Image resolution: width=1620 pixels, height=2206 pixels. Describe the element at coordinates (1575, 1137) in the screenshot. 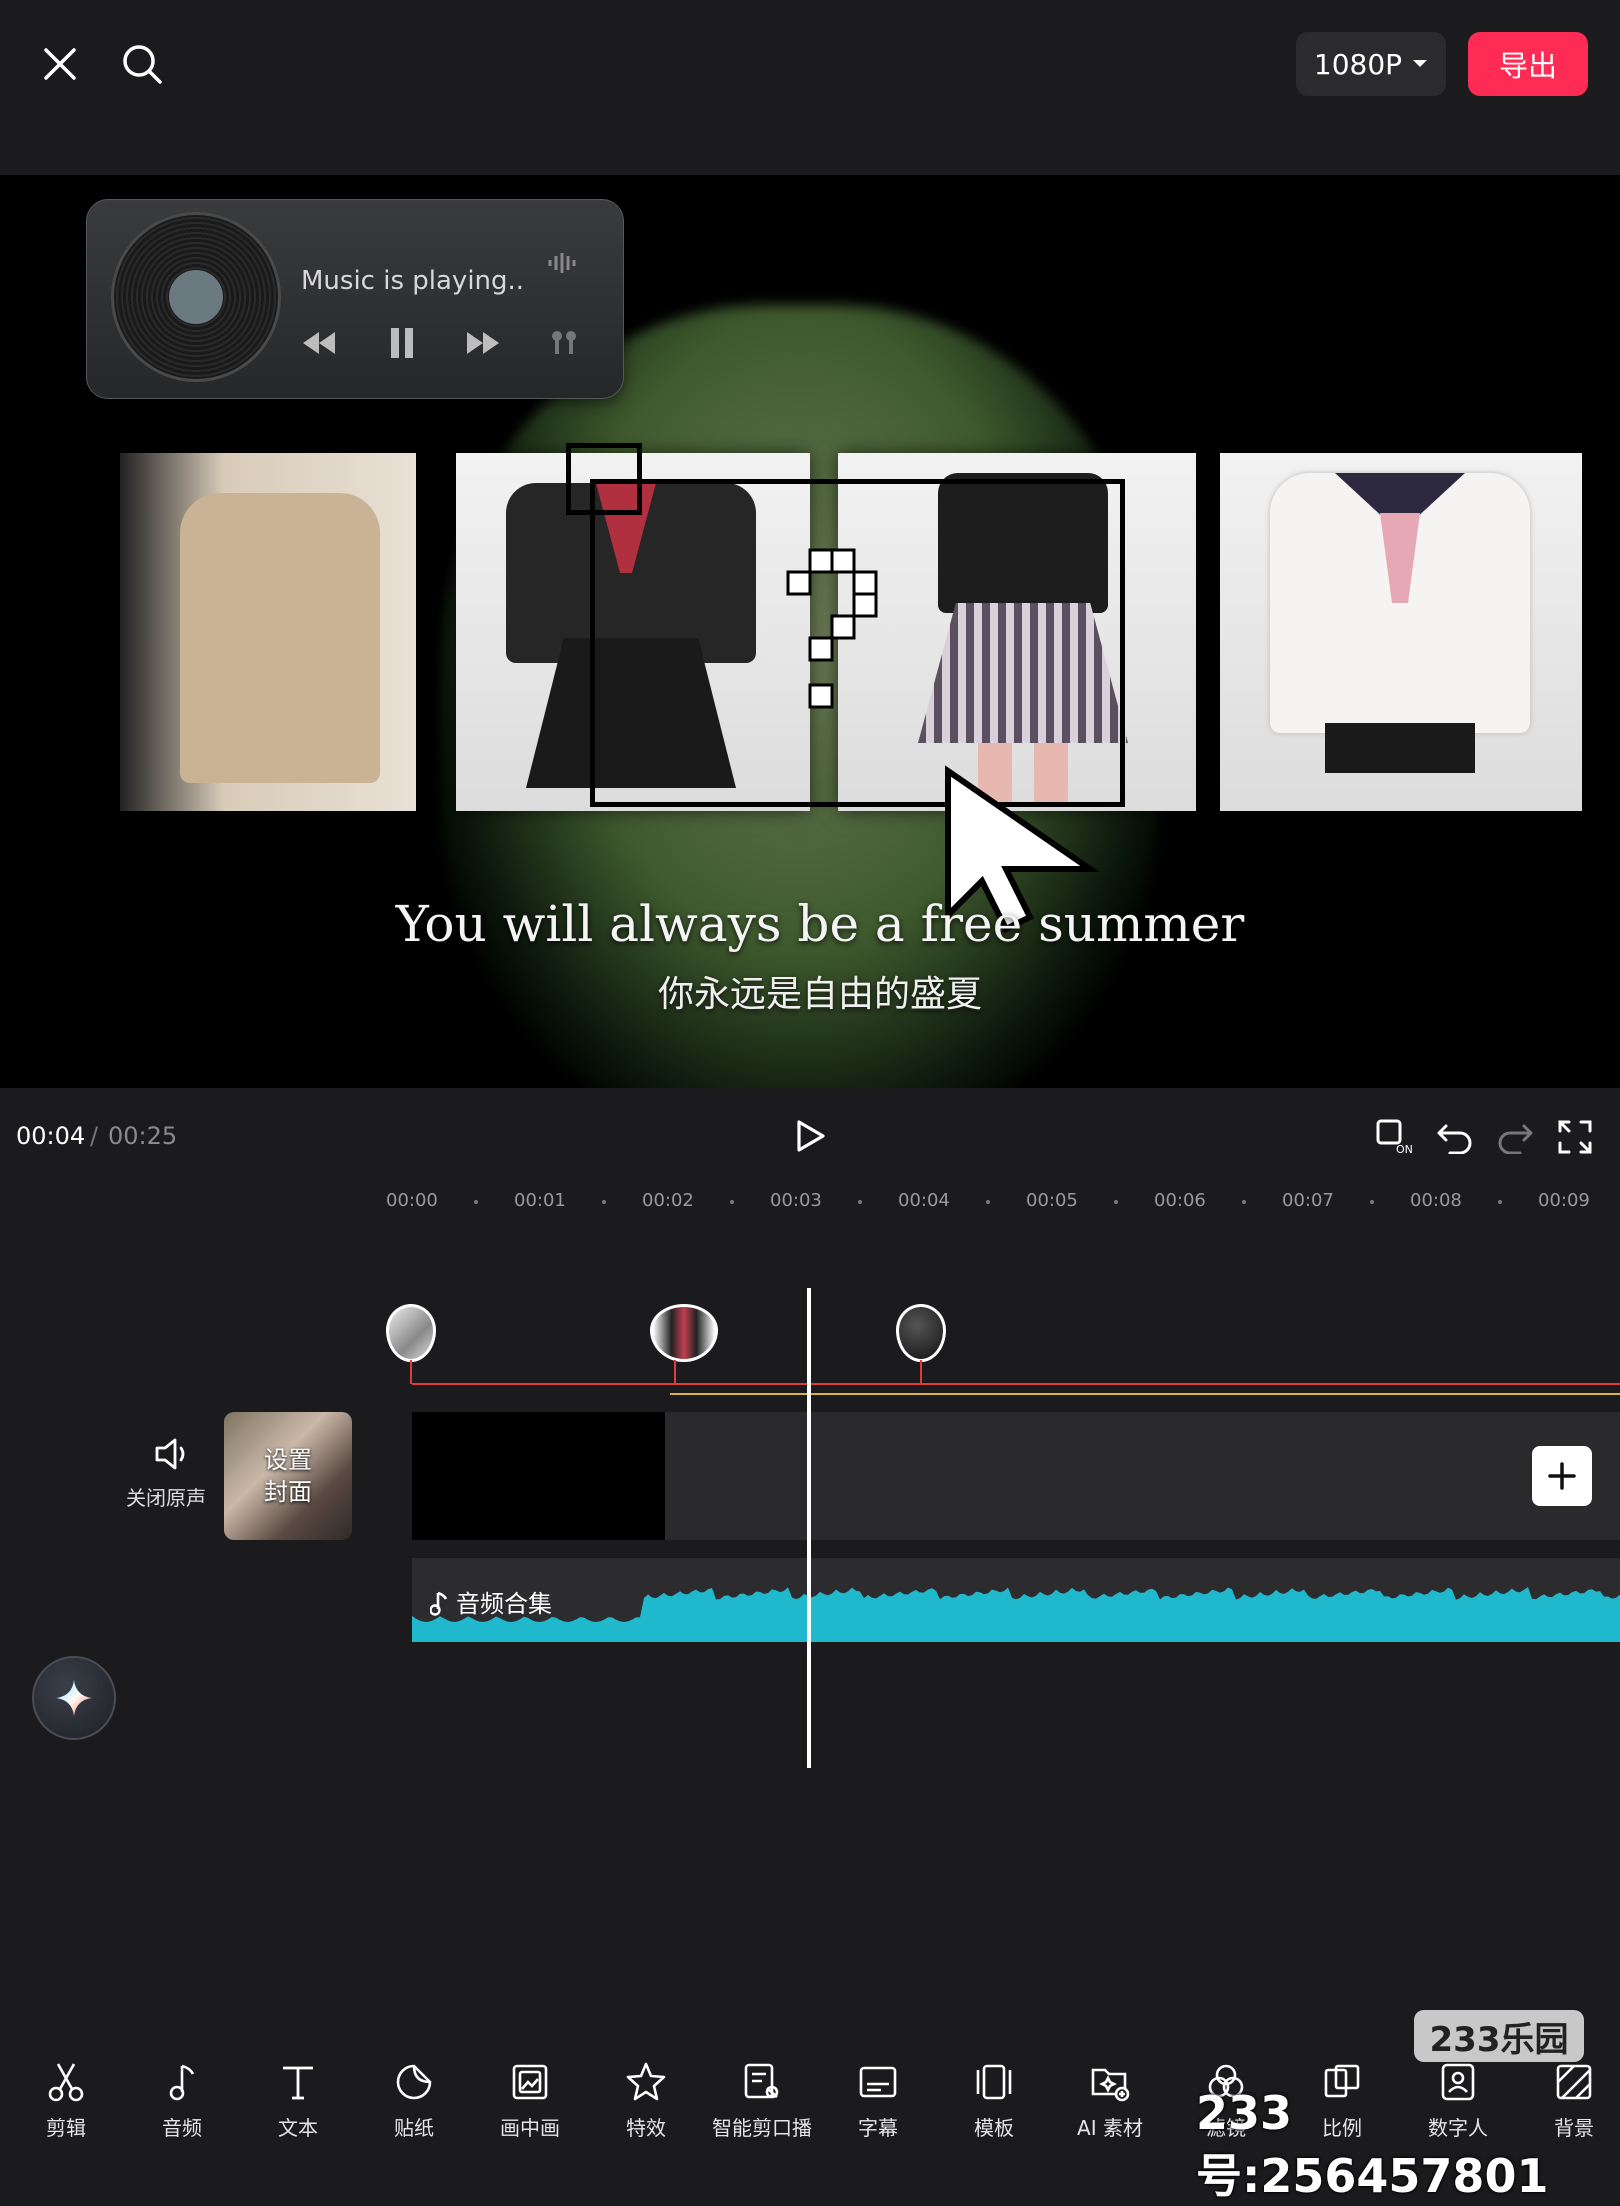

I see `fullscreen-icon` at that location.